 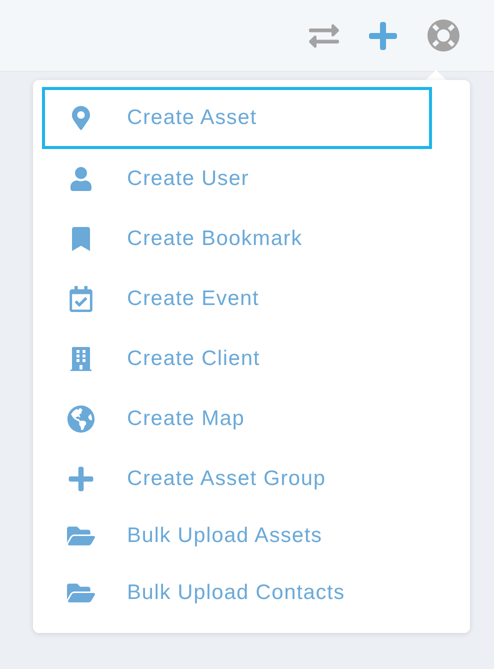 I want to click on bookmark-icon, so click(x=81, y=239).